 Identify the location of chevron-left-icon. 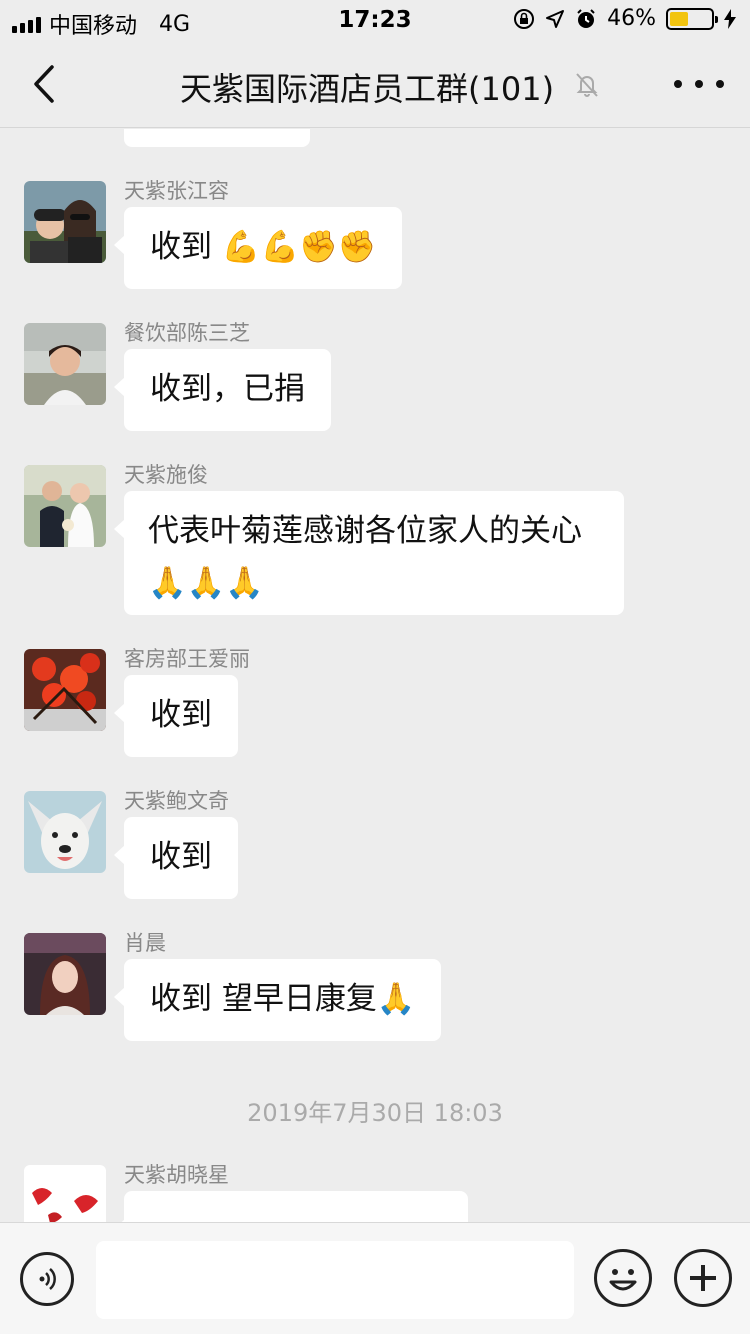
(44, 84).